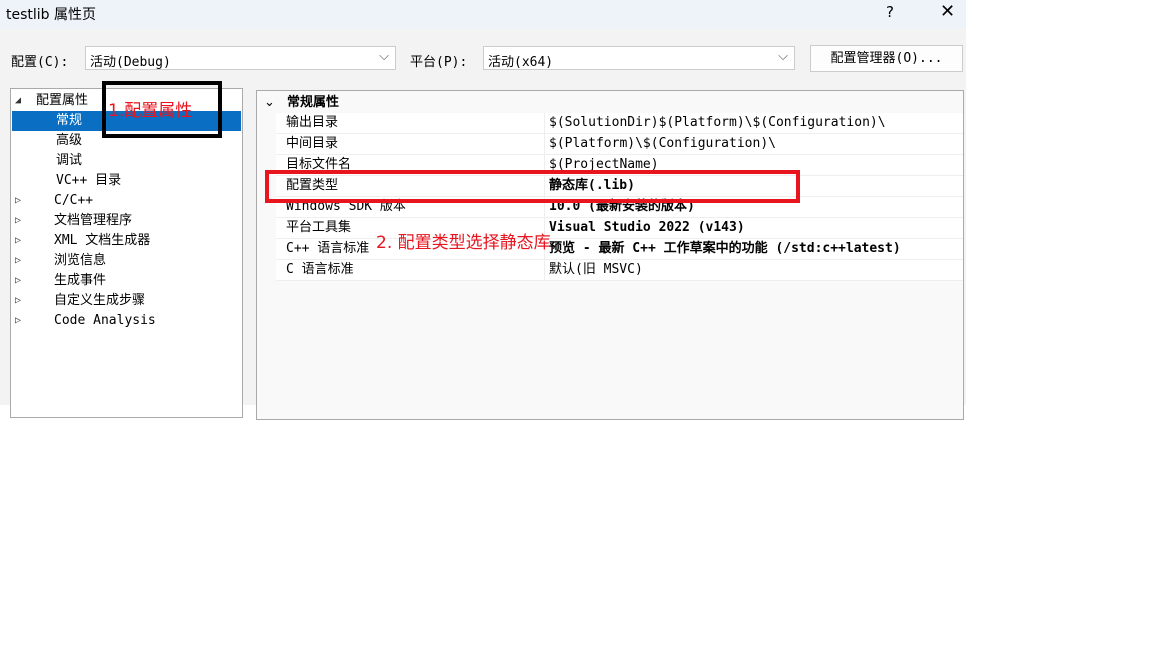 The width and height of the screenshot is (1152, 648). Describe the element at coordinates (593, 270) in the screenshot. I see `property-value: 默认(旧 MSVC)` at that location.